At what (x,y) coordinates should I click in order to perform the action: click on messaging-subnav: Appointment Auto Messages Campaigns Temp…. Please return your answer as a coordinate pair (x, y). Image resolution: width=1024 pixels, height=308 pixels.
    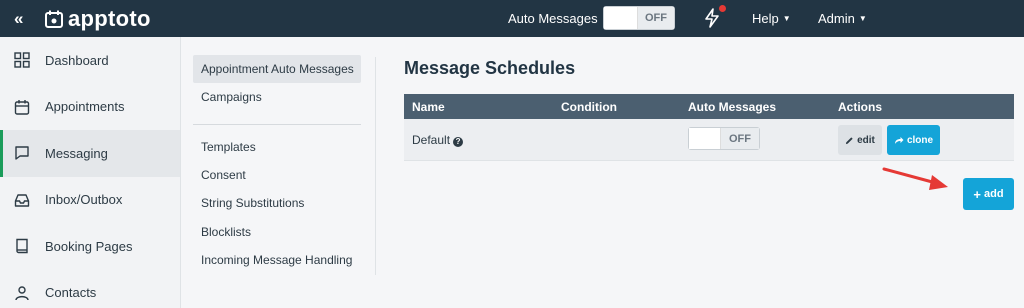
    Looking at the image, I should click on (277, 164).